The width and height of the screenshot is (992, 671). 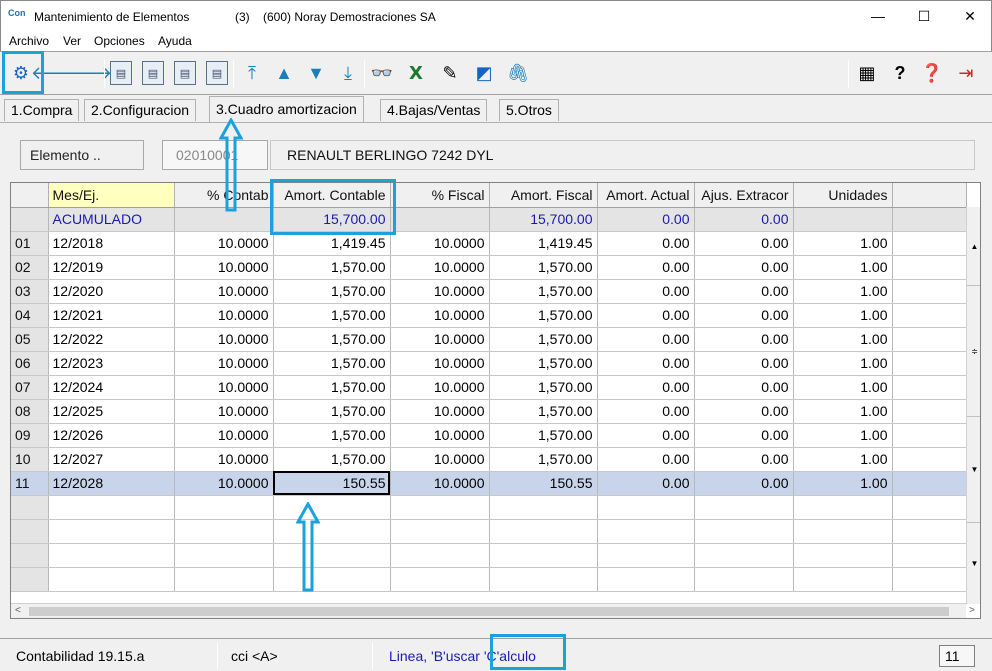 What do you see at coordinates (111, 411) in the screenshot?
I see `mes-cell: 12/2025` at bounding box center [111, 411].